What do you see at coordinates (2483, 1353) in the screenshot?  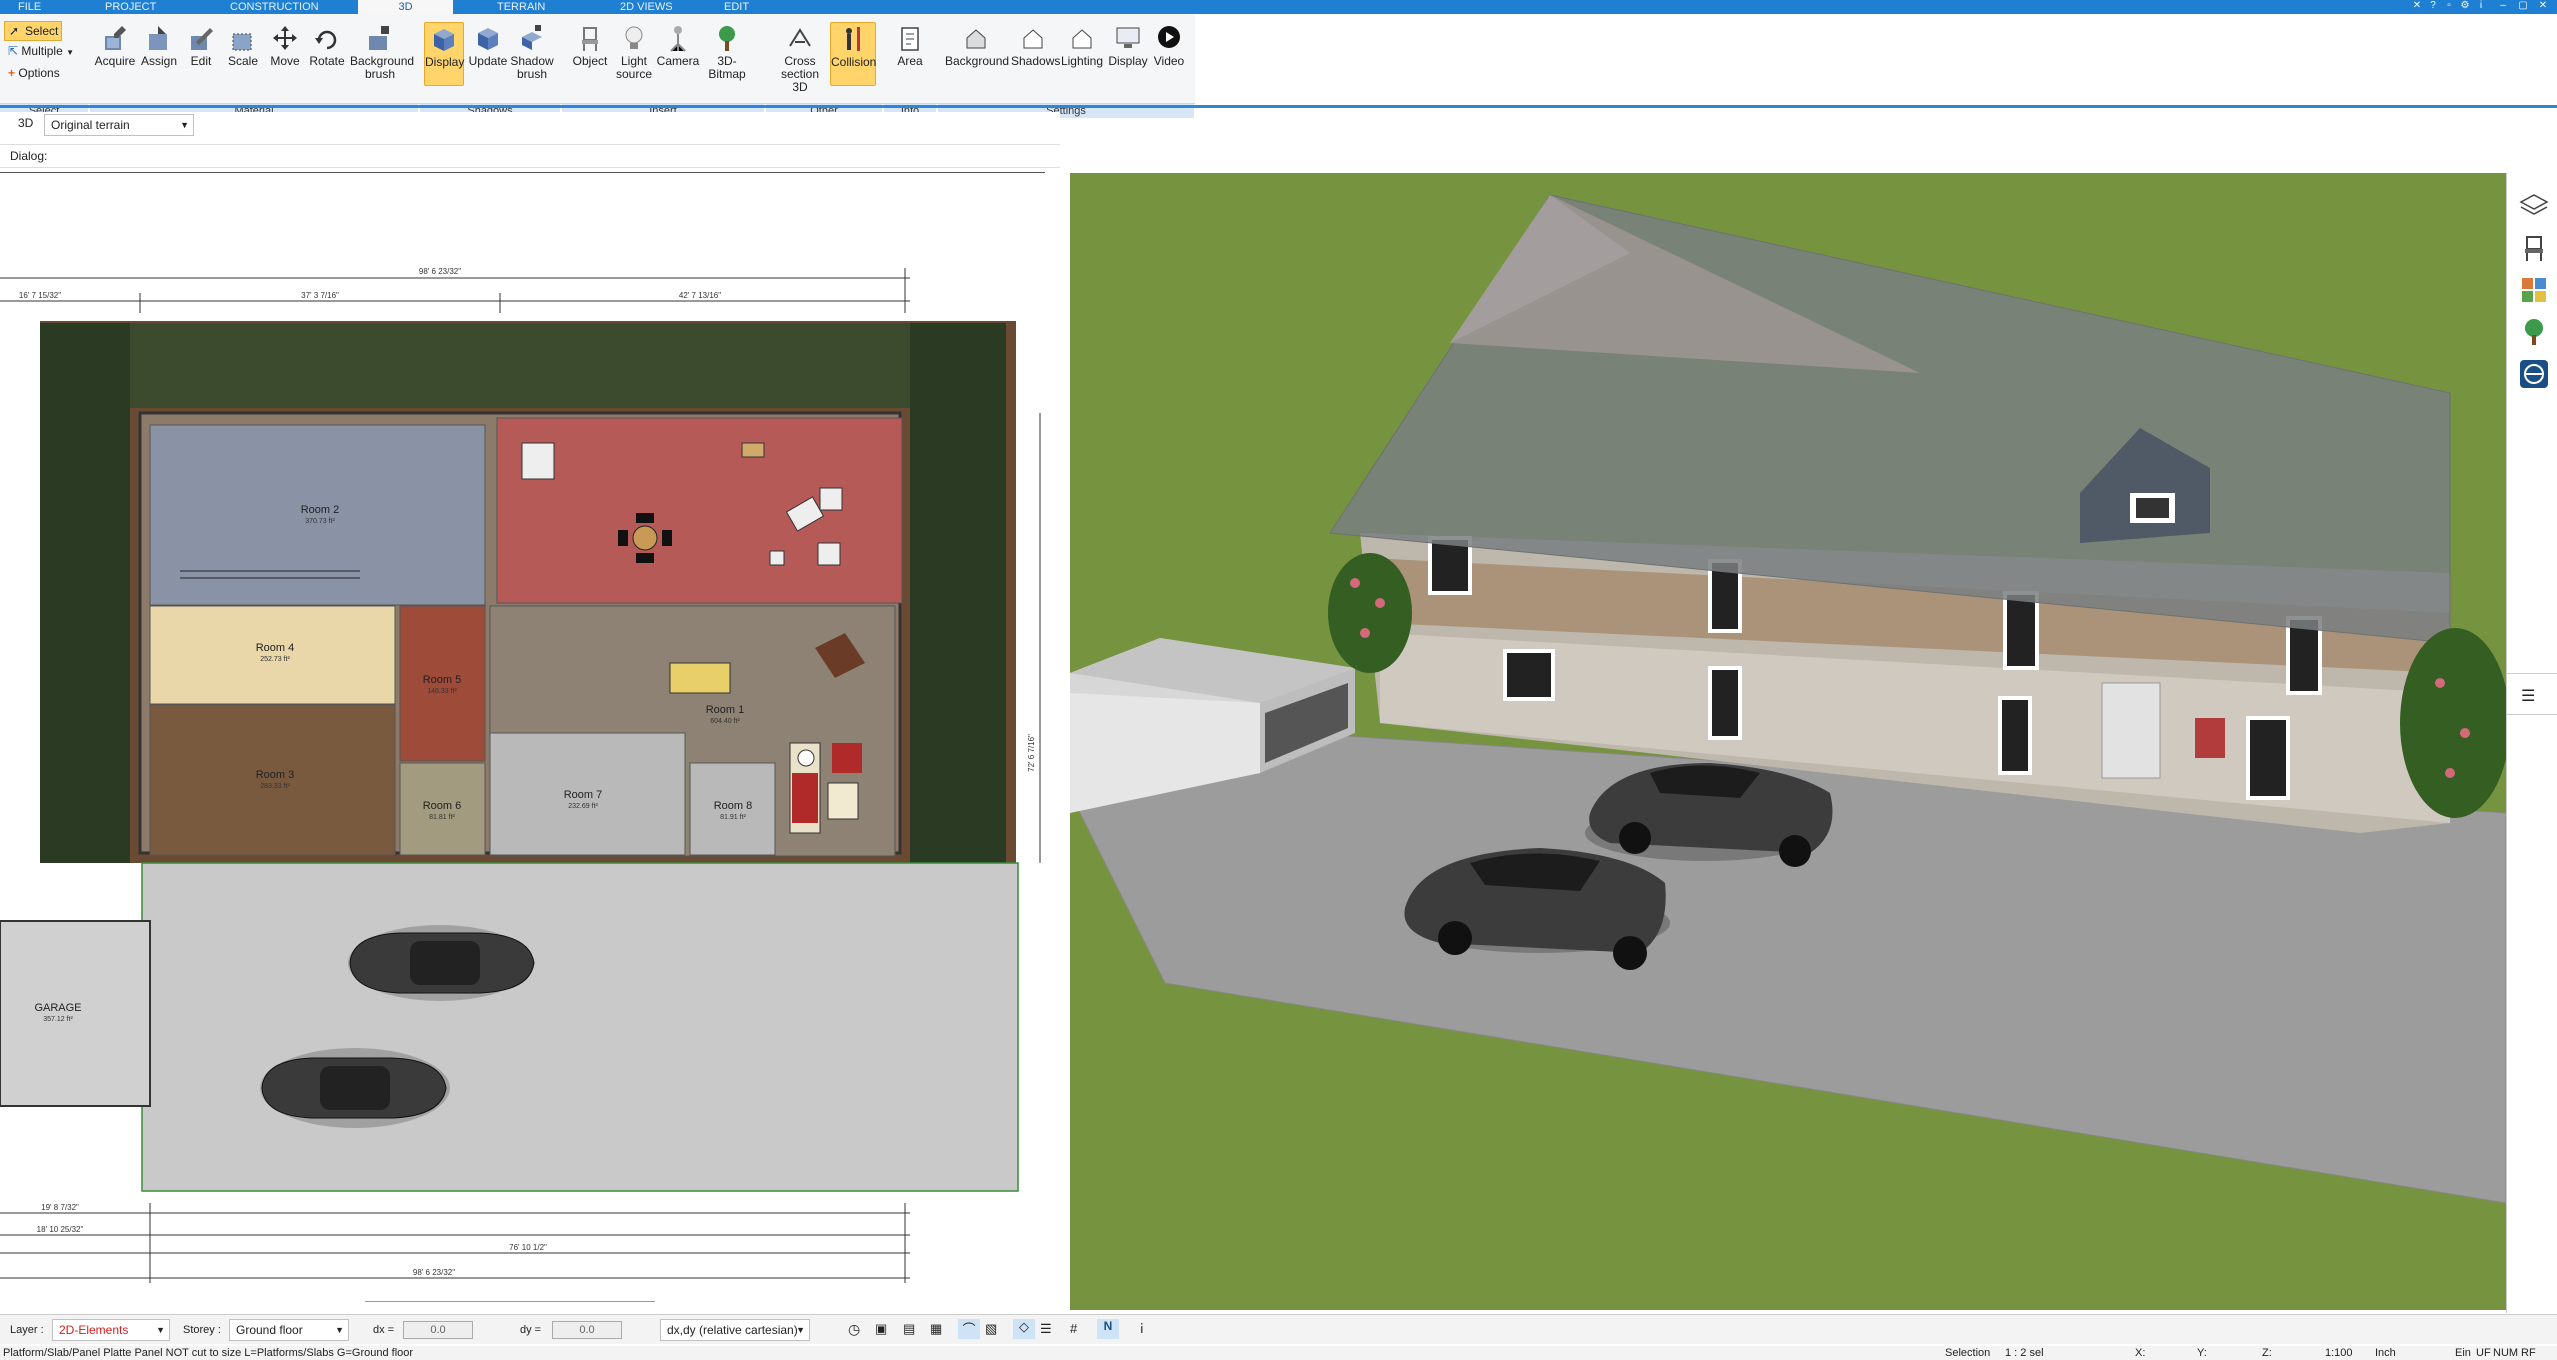 I see `uf-indicator: UF` at bounding box center [2483, 1353].